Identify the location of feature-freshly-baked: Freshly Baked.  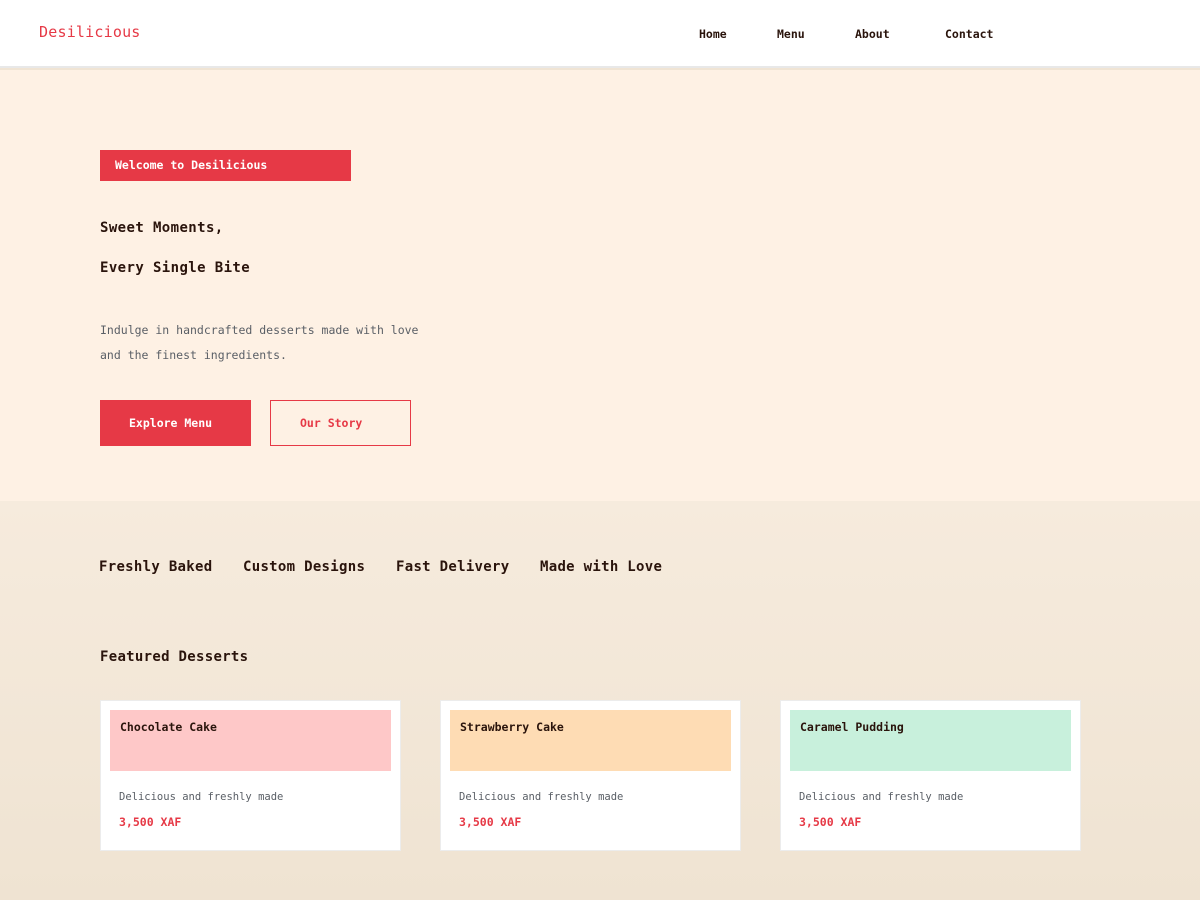
(156, 567).